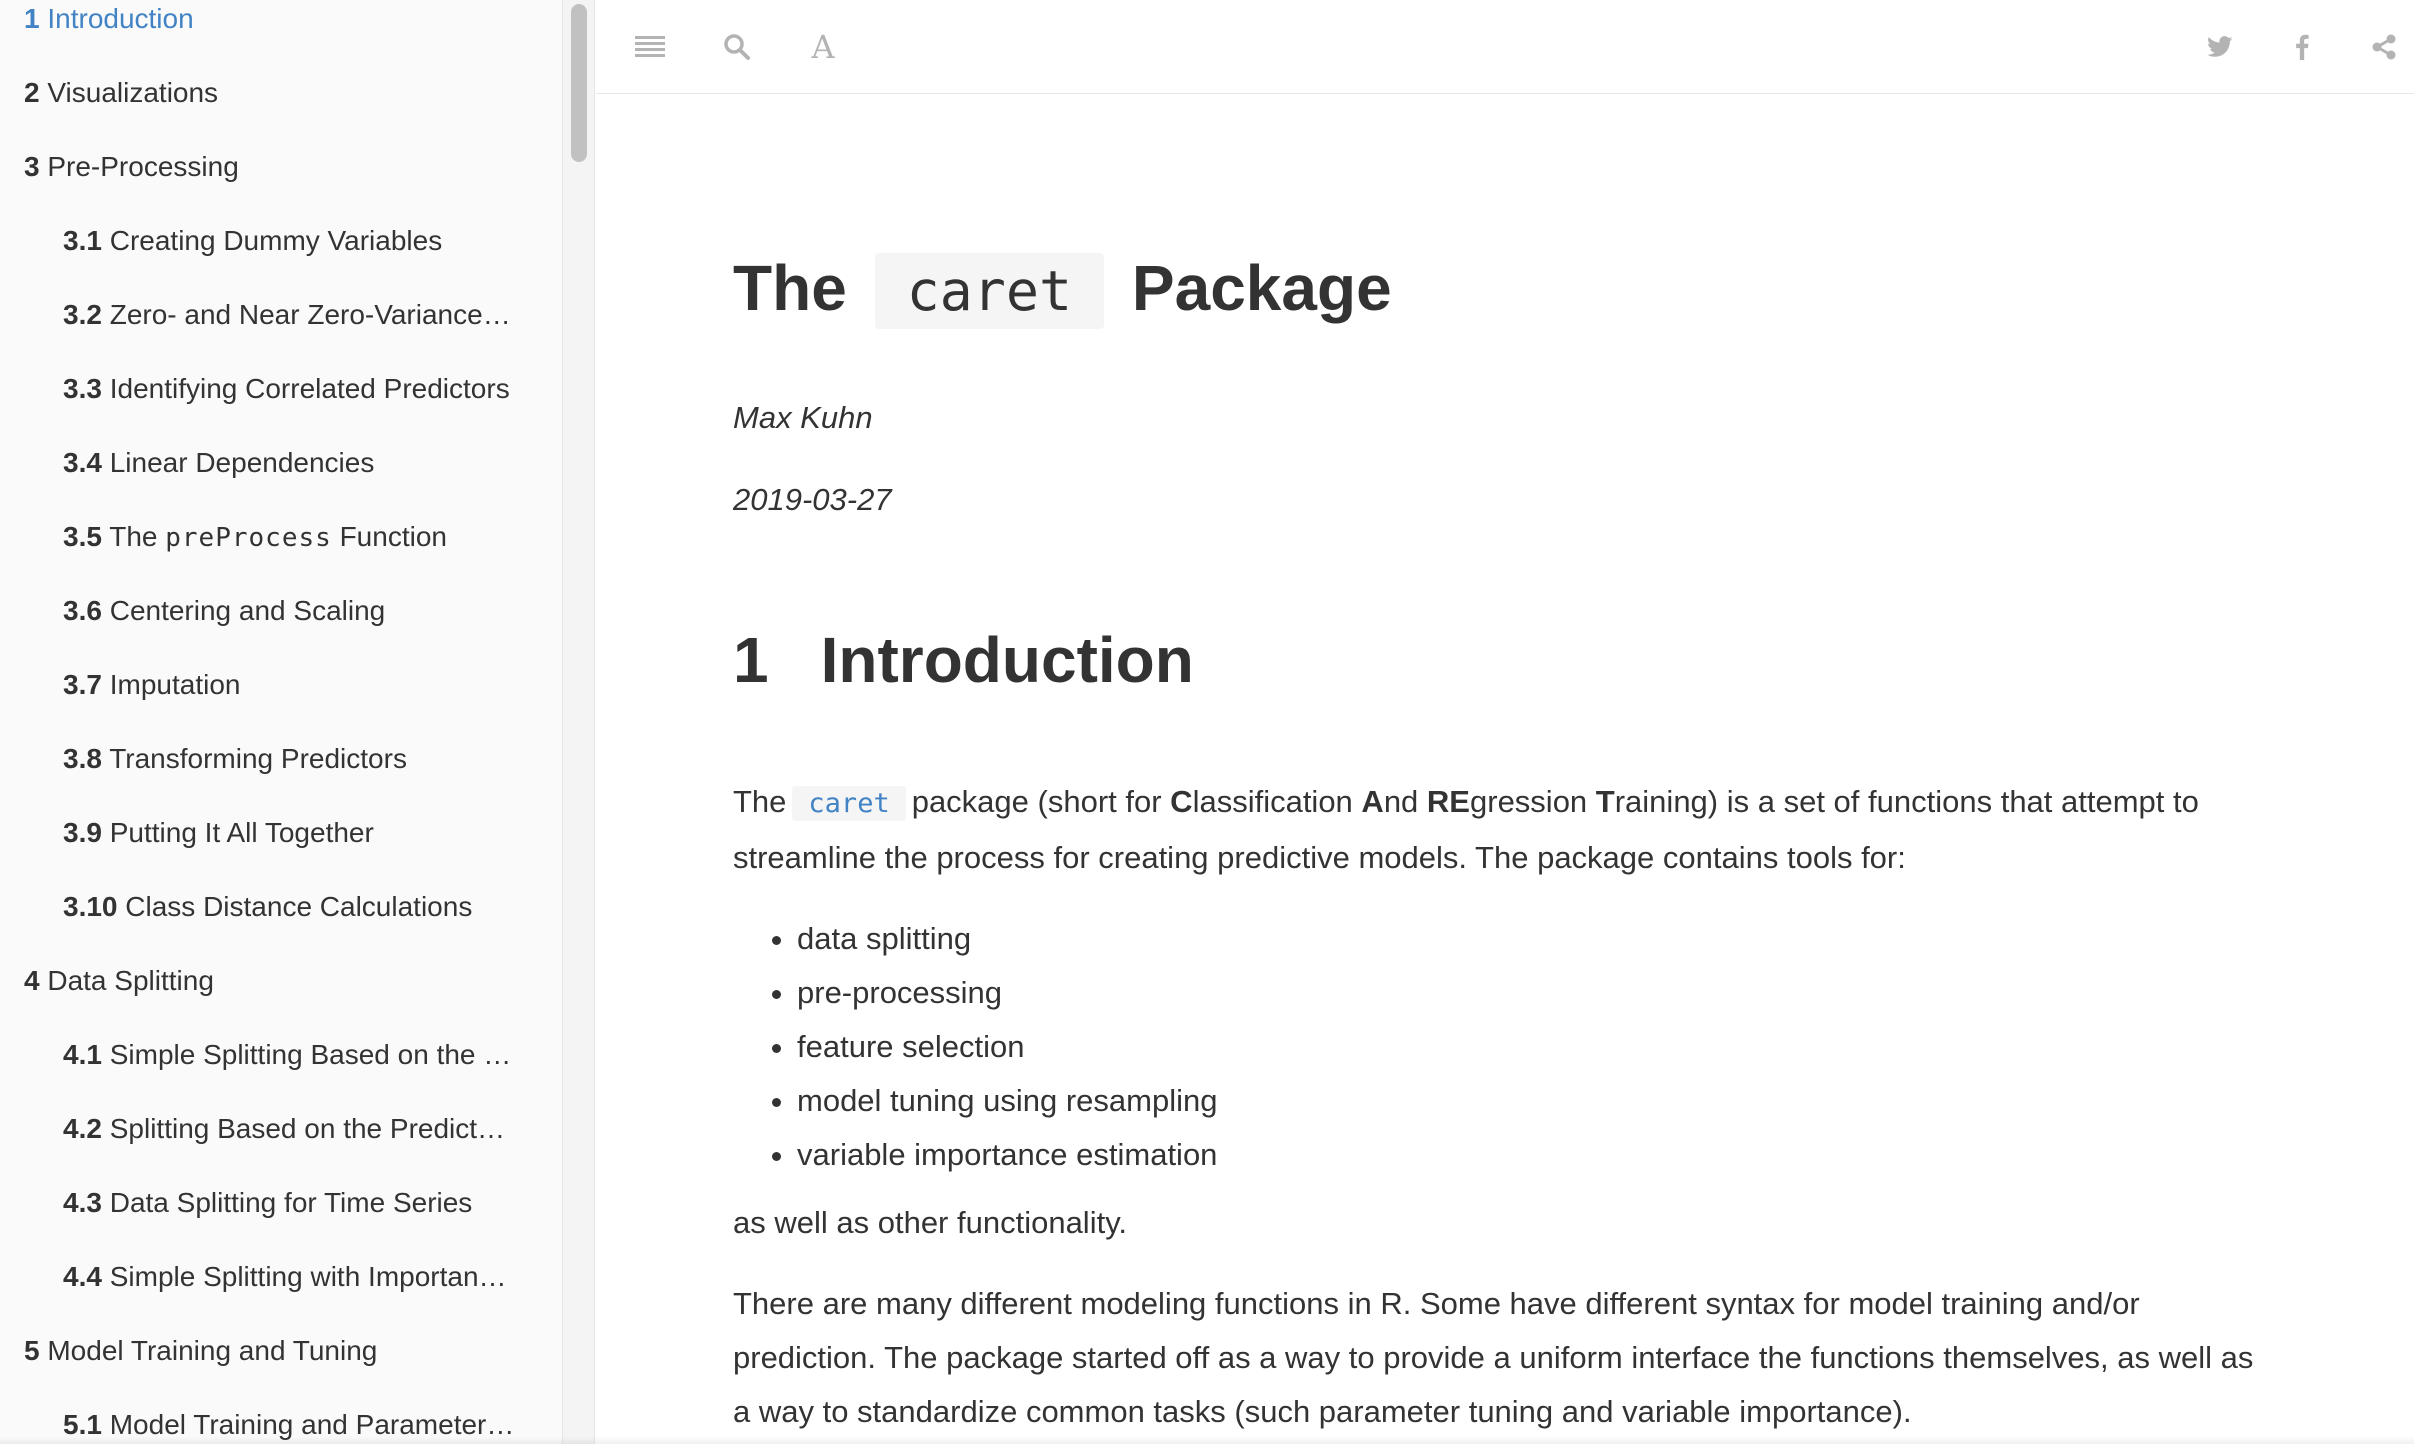 Image resolution: width=2414 pixels, height=1444 pixels. Describe the element at coordinates (849, 803) in the screenshot. I see `caret-inline-code: caret` at that location.